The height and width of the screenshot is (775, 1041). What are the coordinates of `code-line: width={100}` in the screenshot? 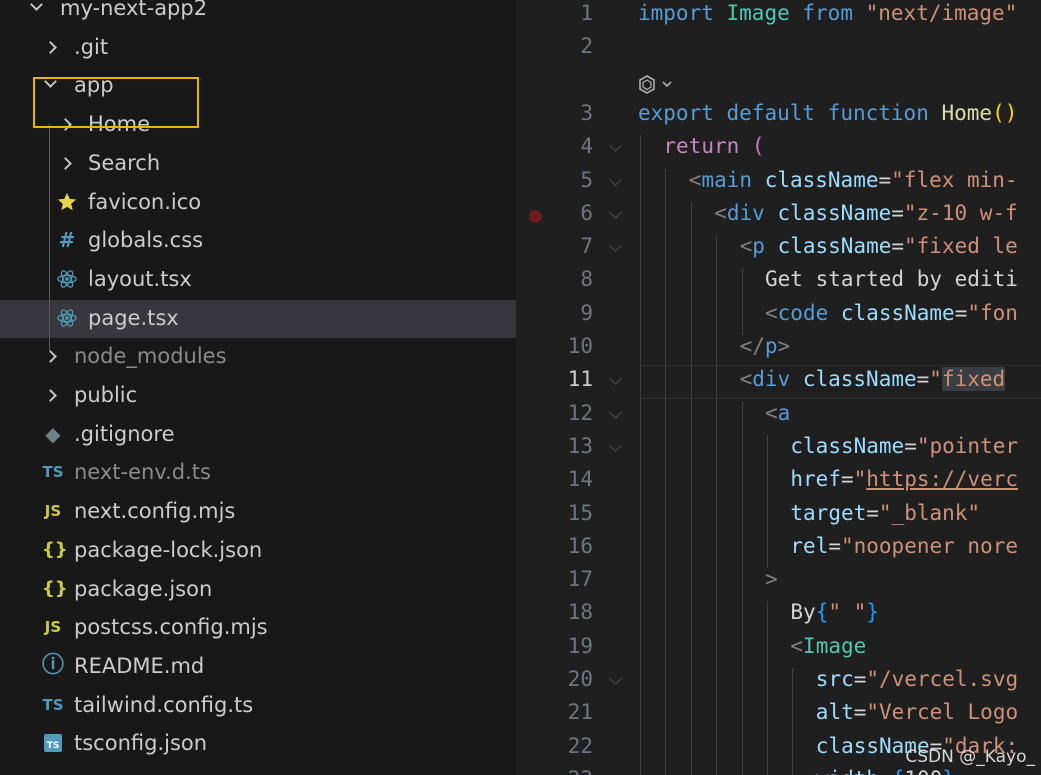 It's located at (885, 771).